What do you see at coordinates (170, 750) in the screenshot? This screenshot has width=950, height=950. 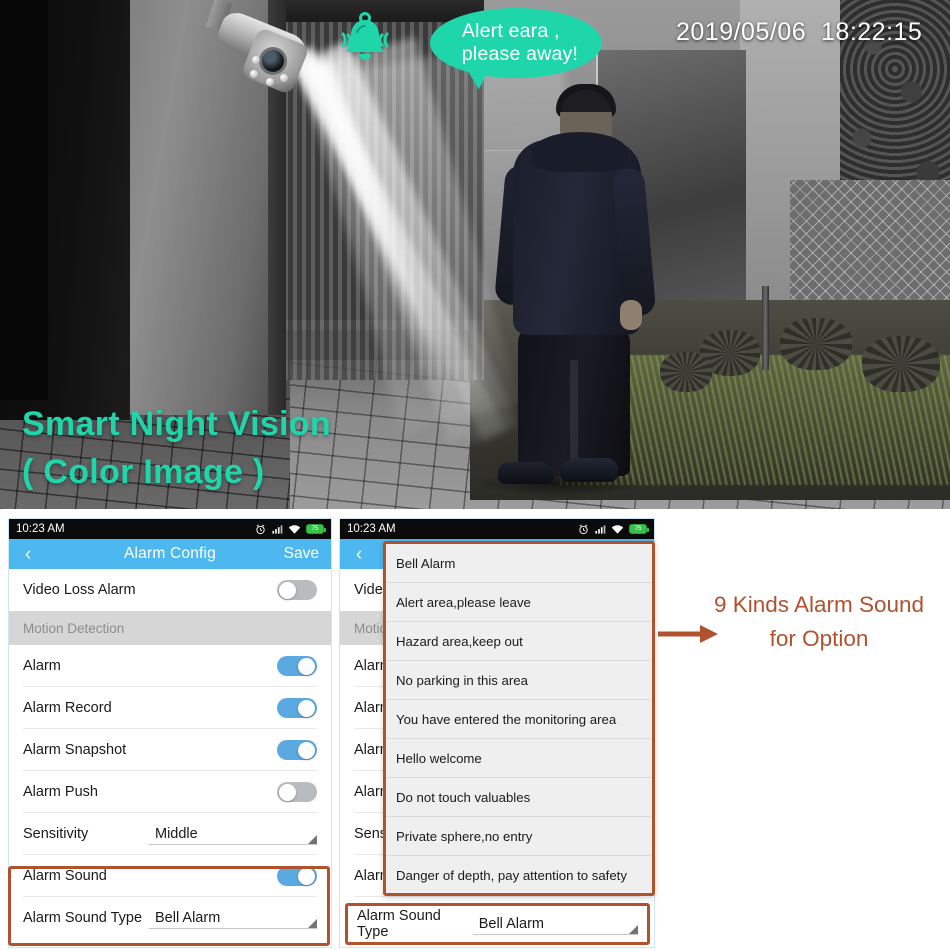 I see `row-alarm-snapshot: Alarm Snapshot` at bounding box center [170, 750].